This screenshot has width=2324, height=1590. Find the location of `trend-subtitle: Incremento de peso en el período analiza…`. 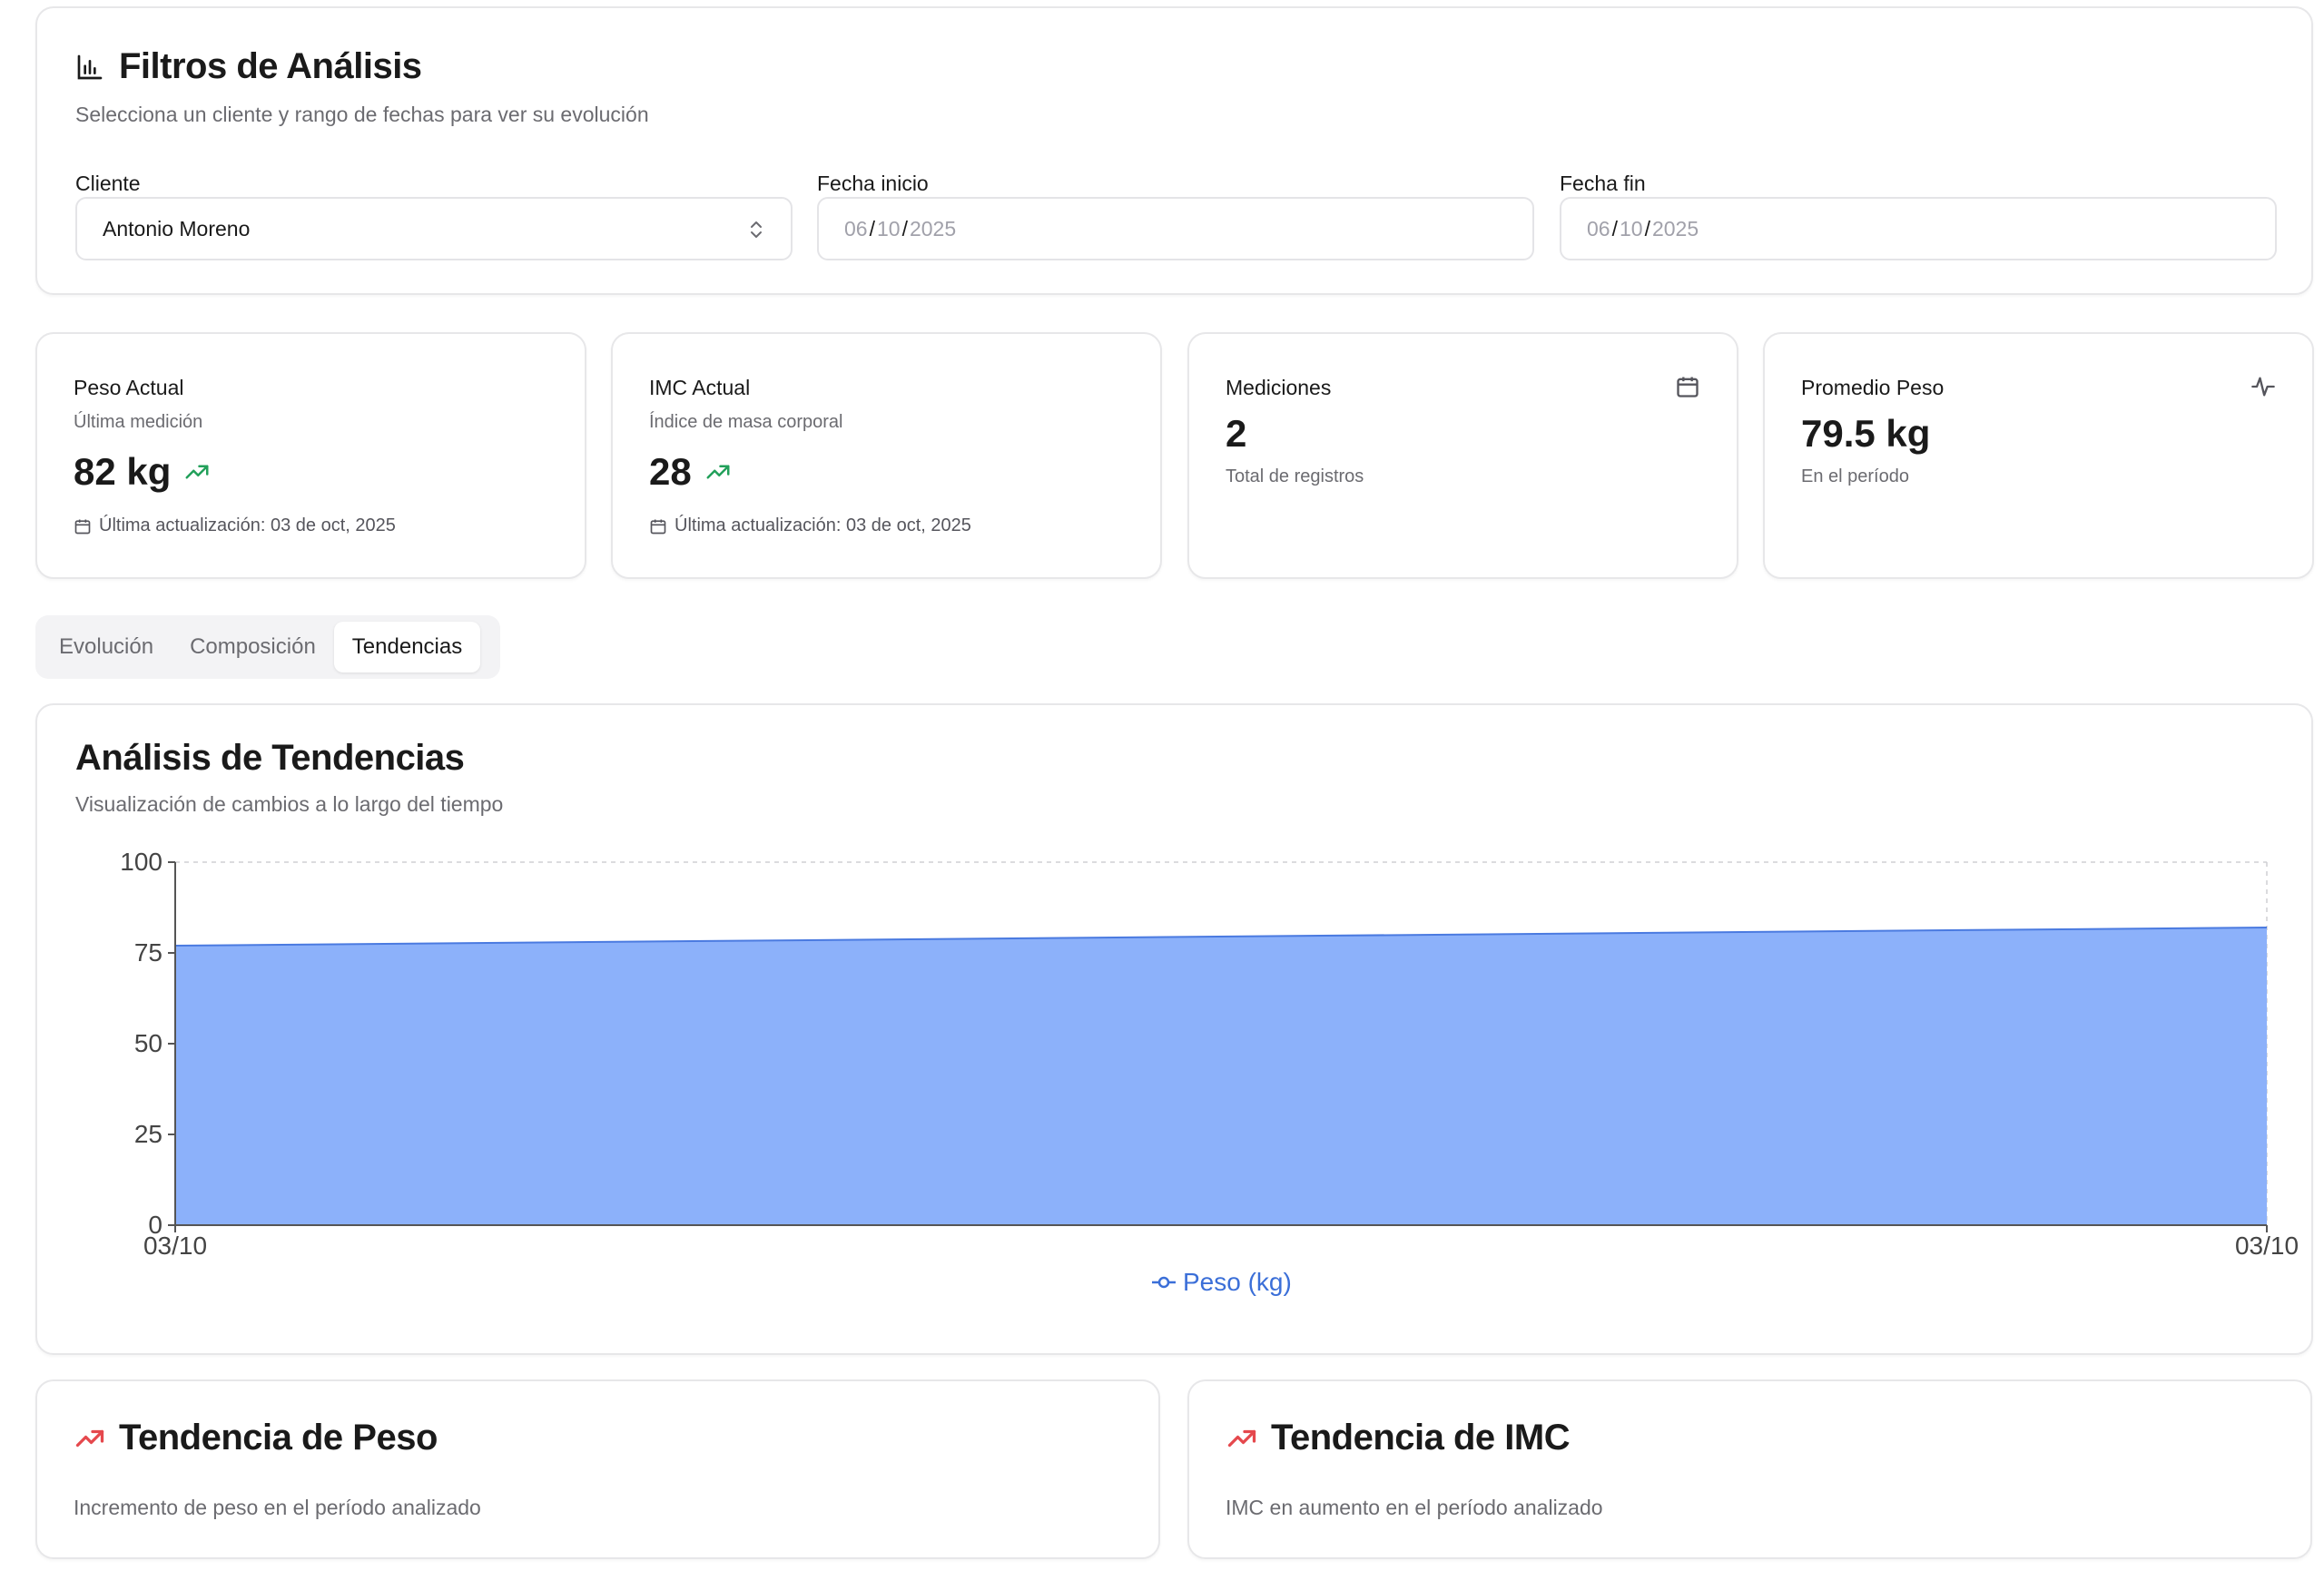

trend-subtitle: Incremento de peso en el período analiza… is located at coordinates (277, 1507).